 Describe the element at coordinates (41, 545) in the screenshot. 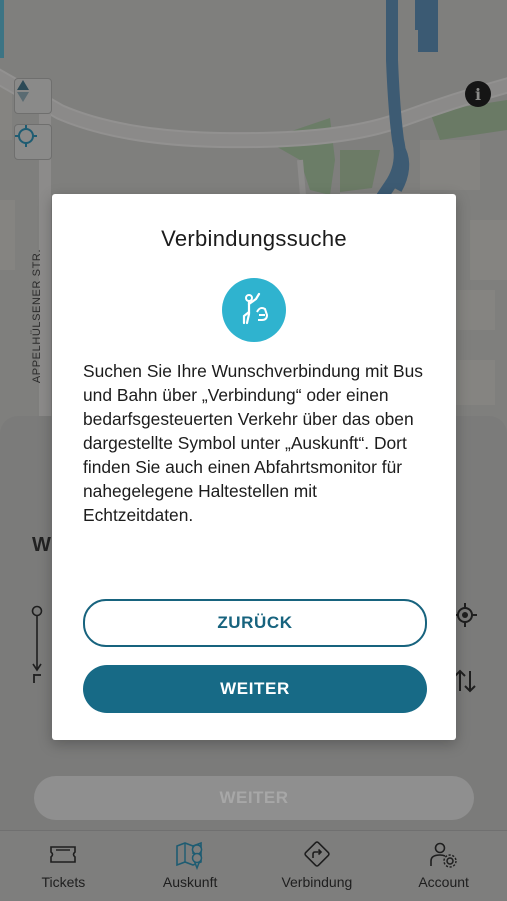

I see `sheet-title: W` at that location.